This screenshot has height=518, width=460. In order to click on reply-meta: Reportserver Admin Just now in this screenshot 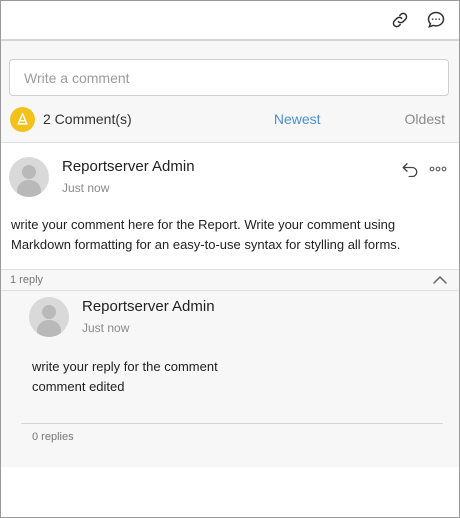, I will do `click(262, 316)`.